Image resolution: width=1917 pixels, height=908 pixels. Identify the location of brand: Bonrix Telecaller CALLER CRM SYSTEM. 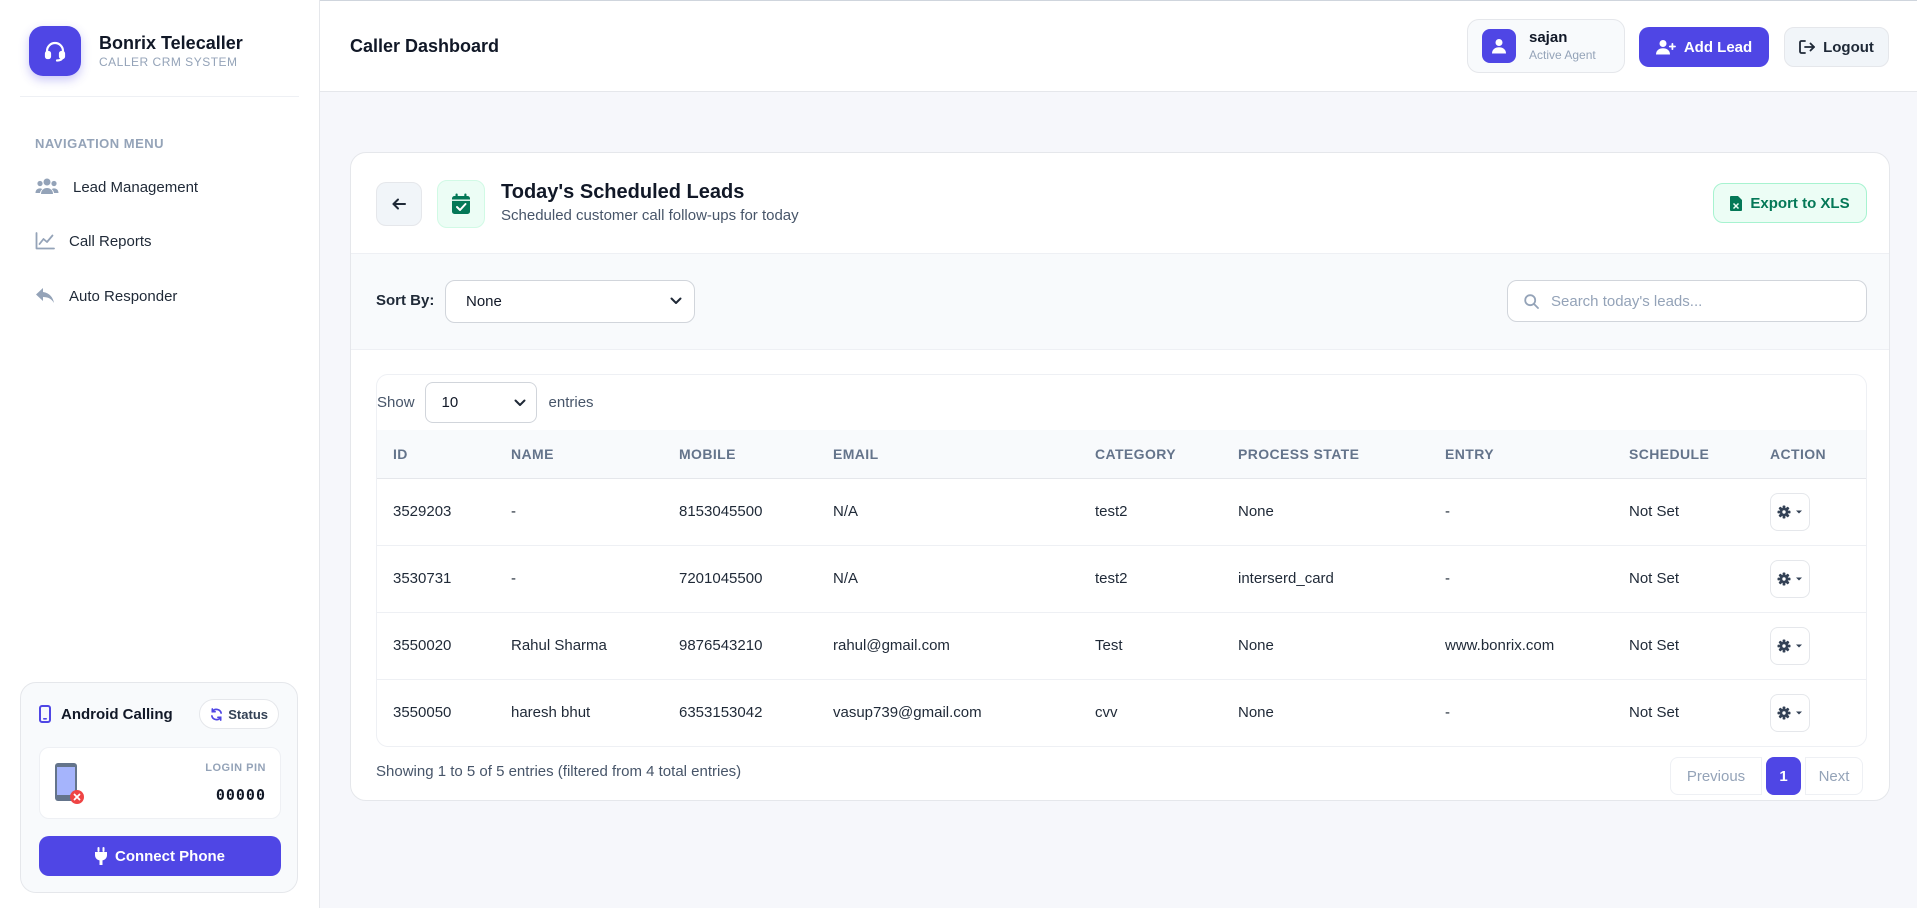
(136, 51).